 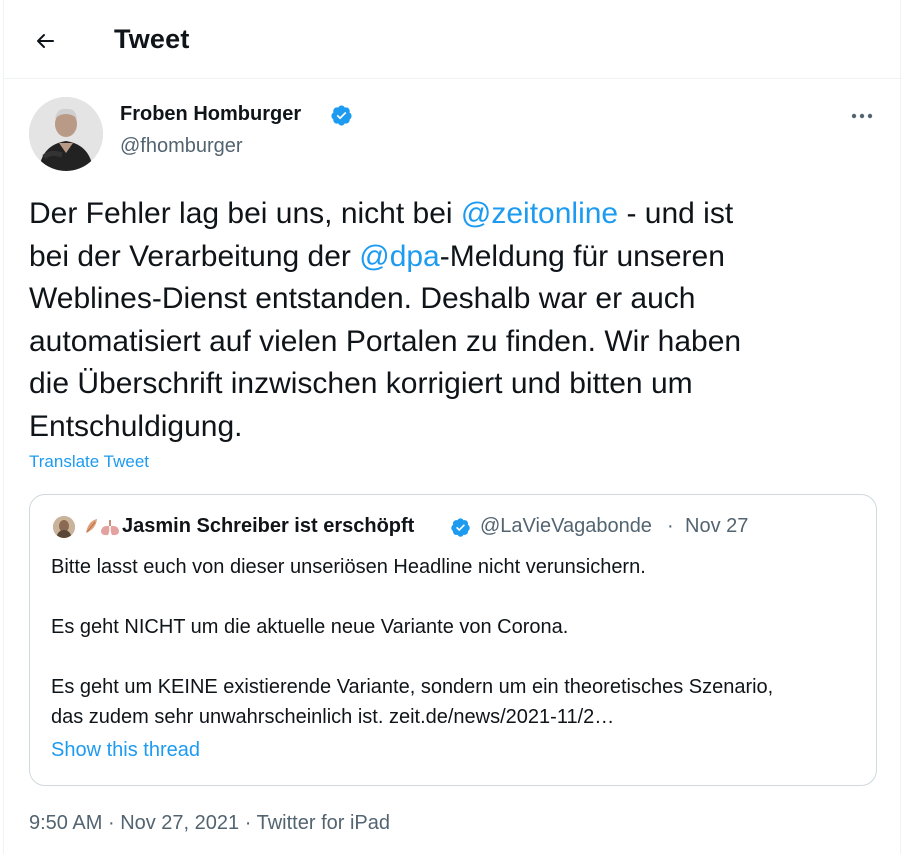 I want to click on quoted-author-avatar, so click(x=64, y=527).